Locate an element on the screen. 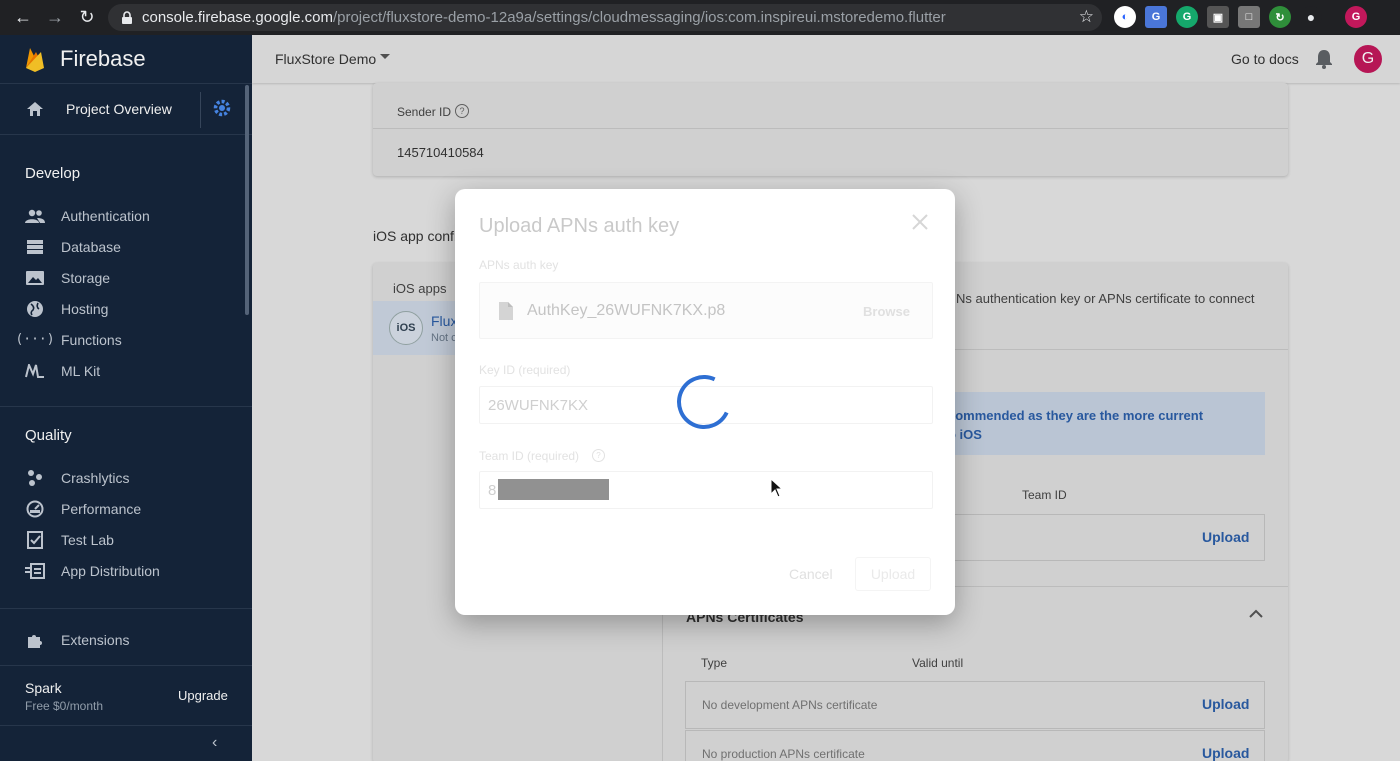 Image resolution: width=1400 pixels, height=761 pixels. translate-extension-icon: G is located at coordinates (1156, 17).